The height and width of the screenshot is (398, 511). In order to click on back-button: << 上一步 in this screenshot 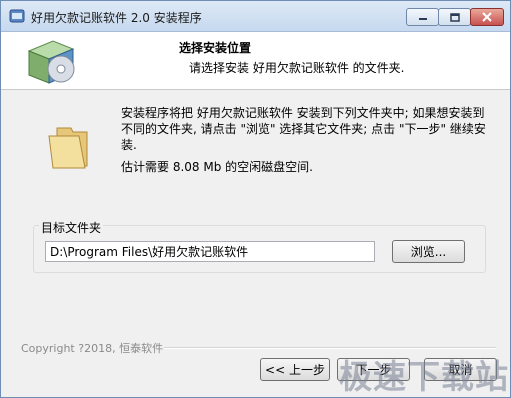, I will do `click(295, 369)`.